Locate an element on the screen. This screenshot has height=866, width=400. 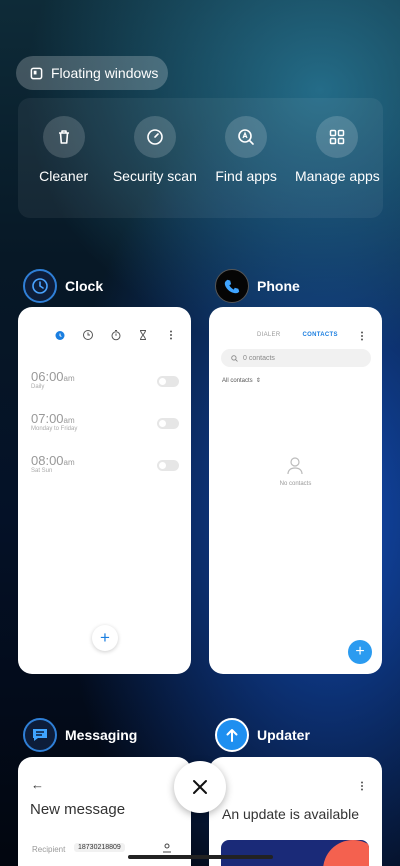
messaging-app-icon is located at coordinates (40, 735).